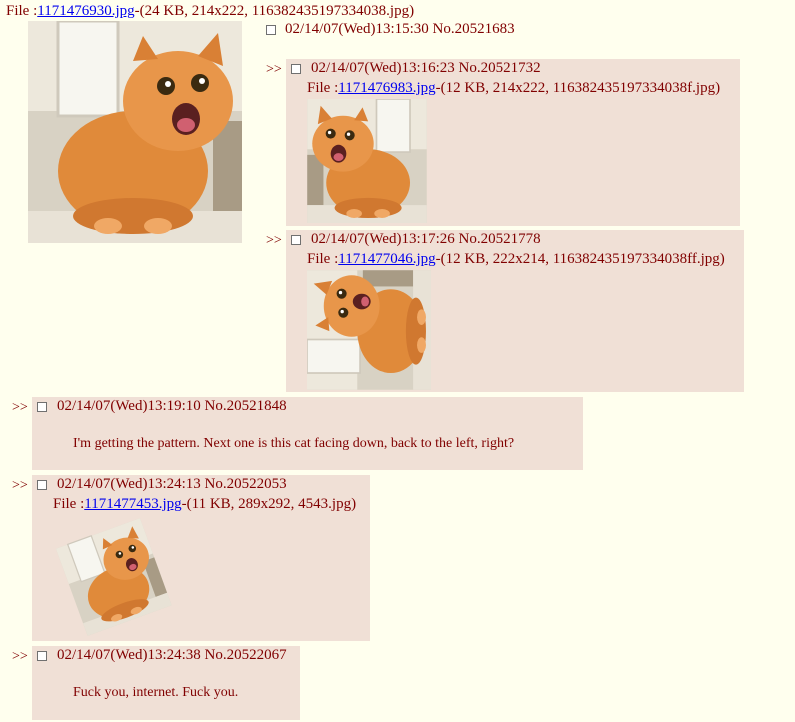 The image size is (795, 722). Describe the element at coordinates (172, 484) in the screenshot. I see `reply-header: 02/14/07(Wed)13:24:13 No.20522053` at that location.